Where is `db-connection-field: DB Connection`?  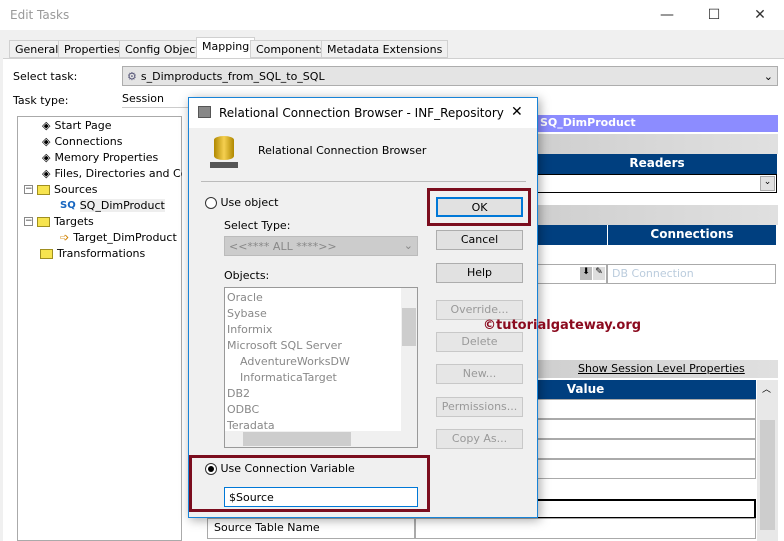 db-connection-field: DB Connection is located at coordinates (691, 274).